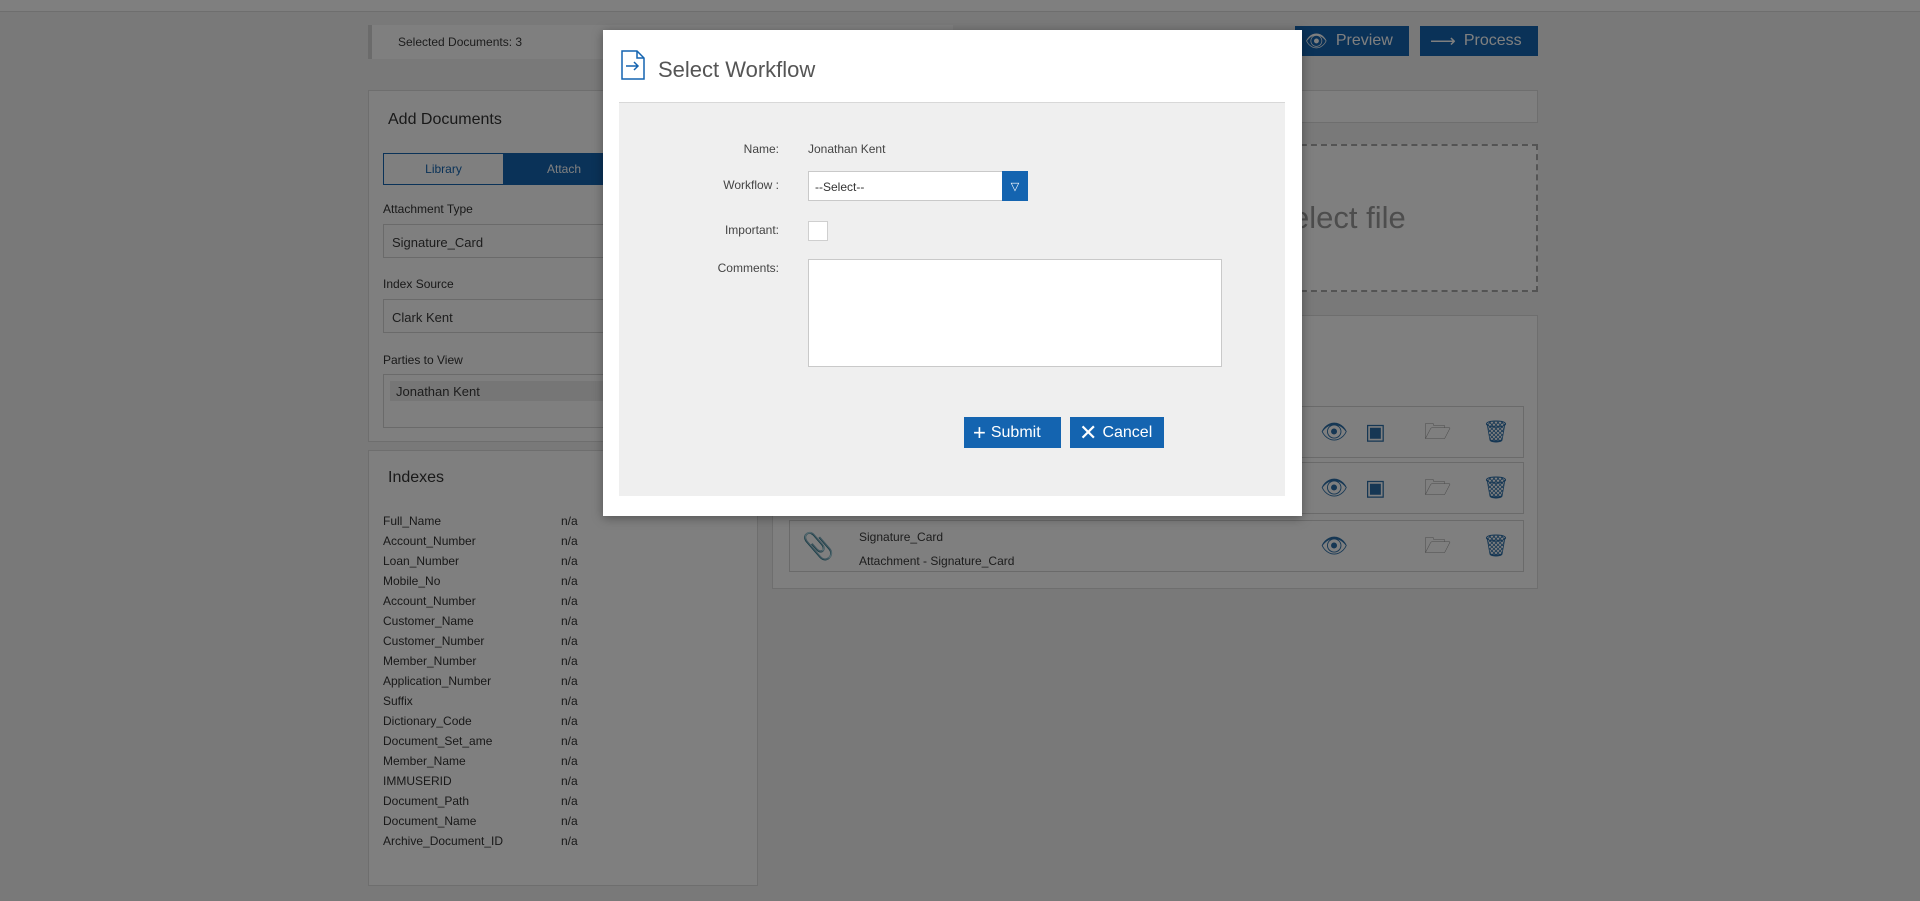 The height and width of the screenshot is (901, 1920). I want to click on workflow-select: --Select-- ▽, so click(918, 186).